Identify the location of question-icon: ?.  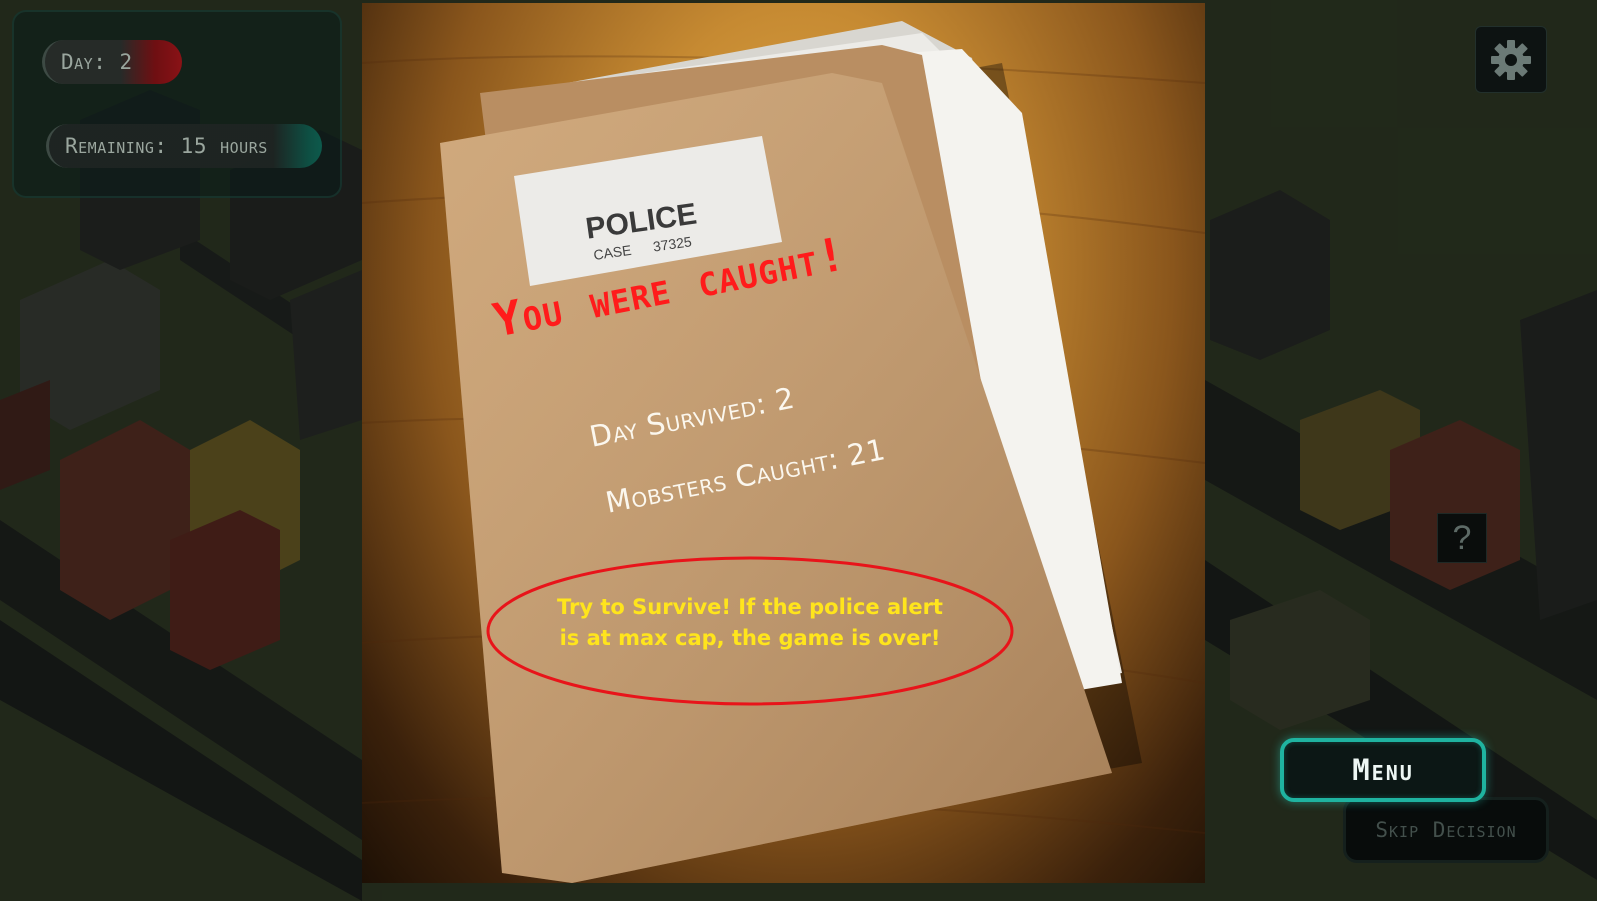
(1462, 537).